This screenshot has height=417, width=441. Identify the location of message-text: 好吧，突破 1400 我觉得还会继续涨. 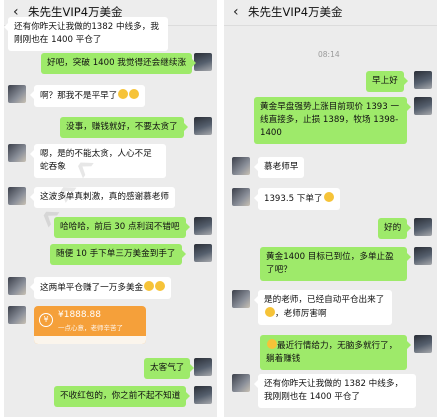
(117, 63).